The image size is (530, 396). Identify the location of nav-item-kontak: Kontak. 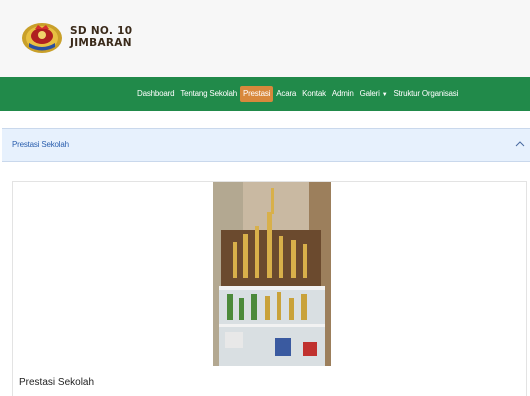
(314, 94).